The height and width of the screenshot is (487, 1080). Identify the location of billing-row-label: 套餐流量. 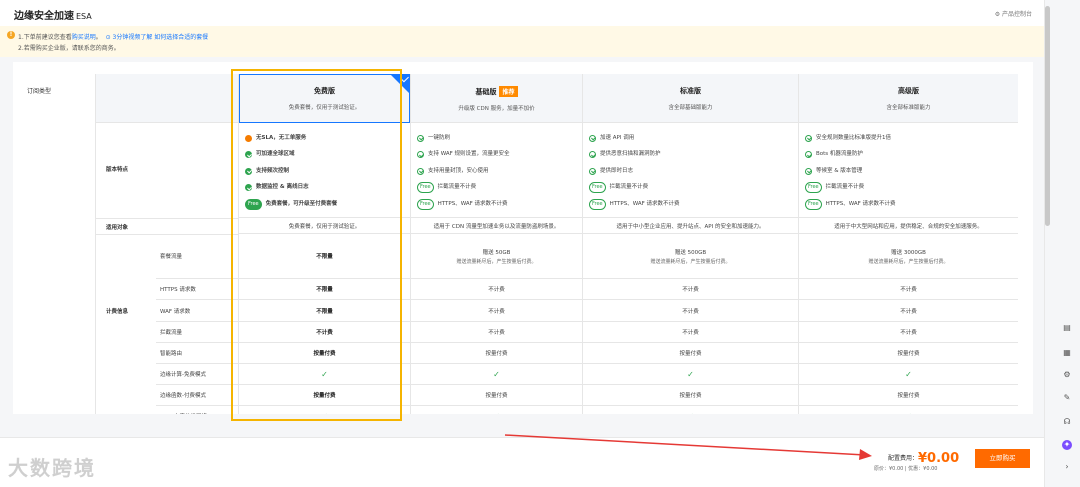
(197, 256).